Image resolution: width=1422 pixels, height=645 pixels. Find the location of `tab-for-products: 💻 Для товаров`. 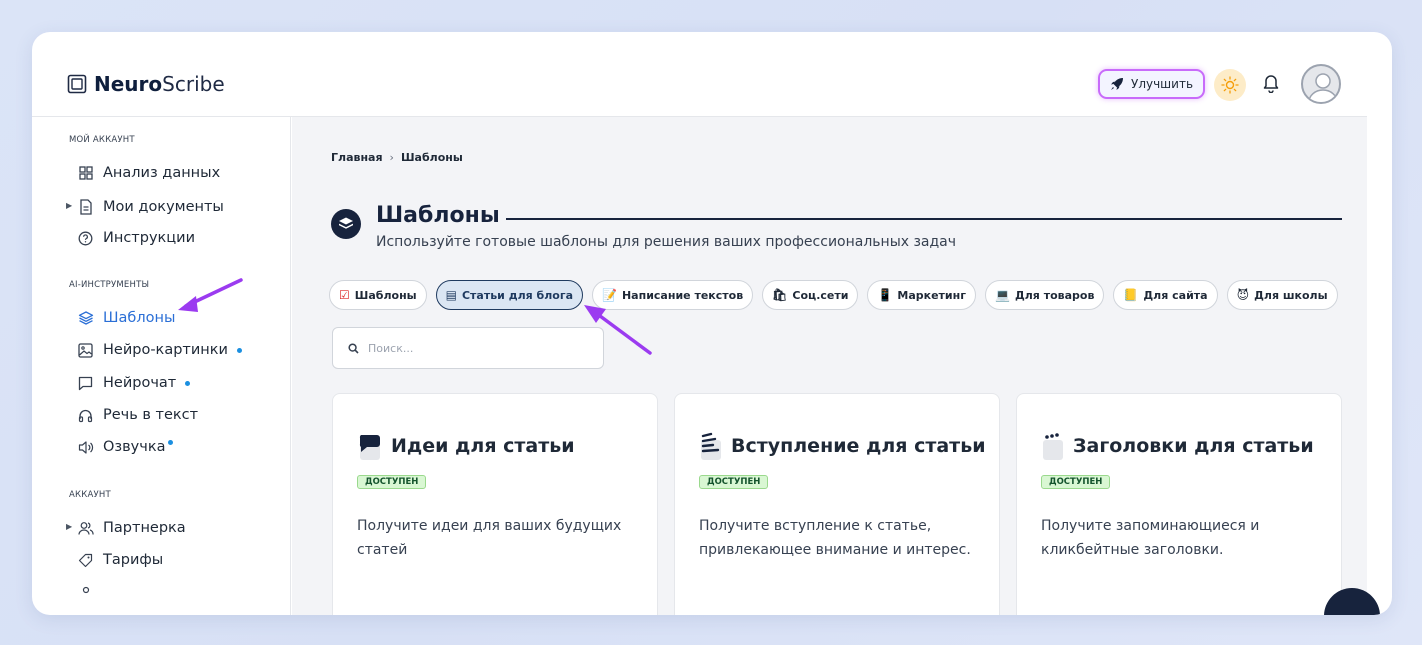

tab-for-products: 💻 Для товаров is located at coordinates (1045, 295).